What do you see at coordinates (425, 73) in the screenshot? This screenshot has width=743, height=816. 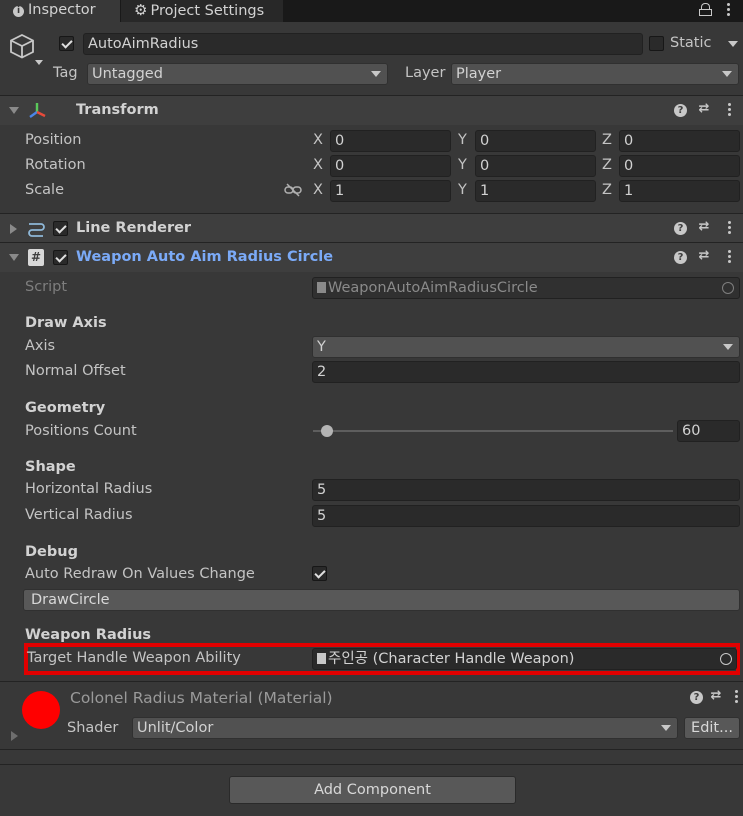 I see `layer-label: Layer` at bounding box center [425, 73].